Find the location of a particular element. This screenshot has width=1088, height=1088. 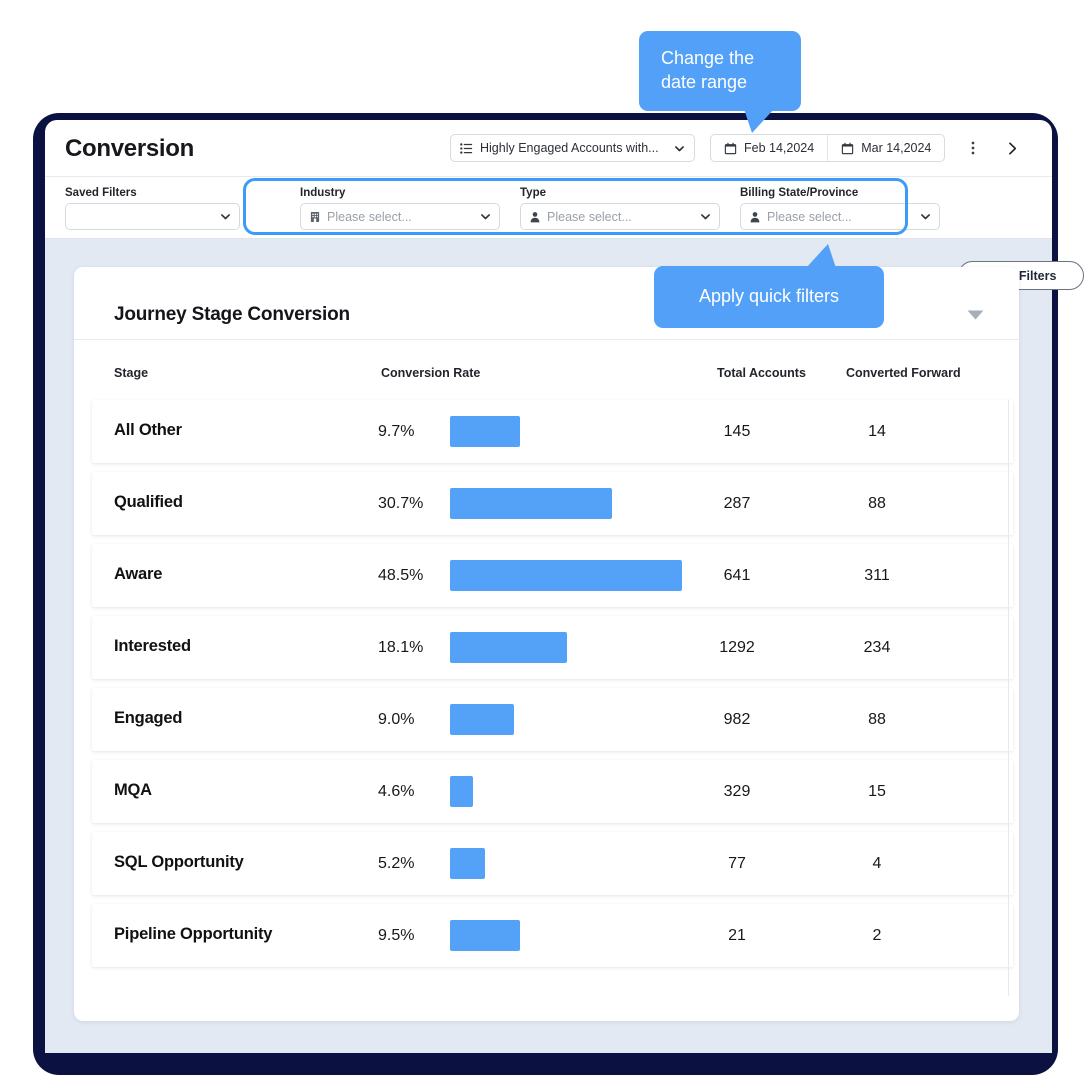

table-row: Qualified 30.7% 287 88 is located at coordinates (552, 503).